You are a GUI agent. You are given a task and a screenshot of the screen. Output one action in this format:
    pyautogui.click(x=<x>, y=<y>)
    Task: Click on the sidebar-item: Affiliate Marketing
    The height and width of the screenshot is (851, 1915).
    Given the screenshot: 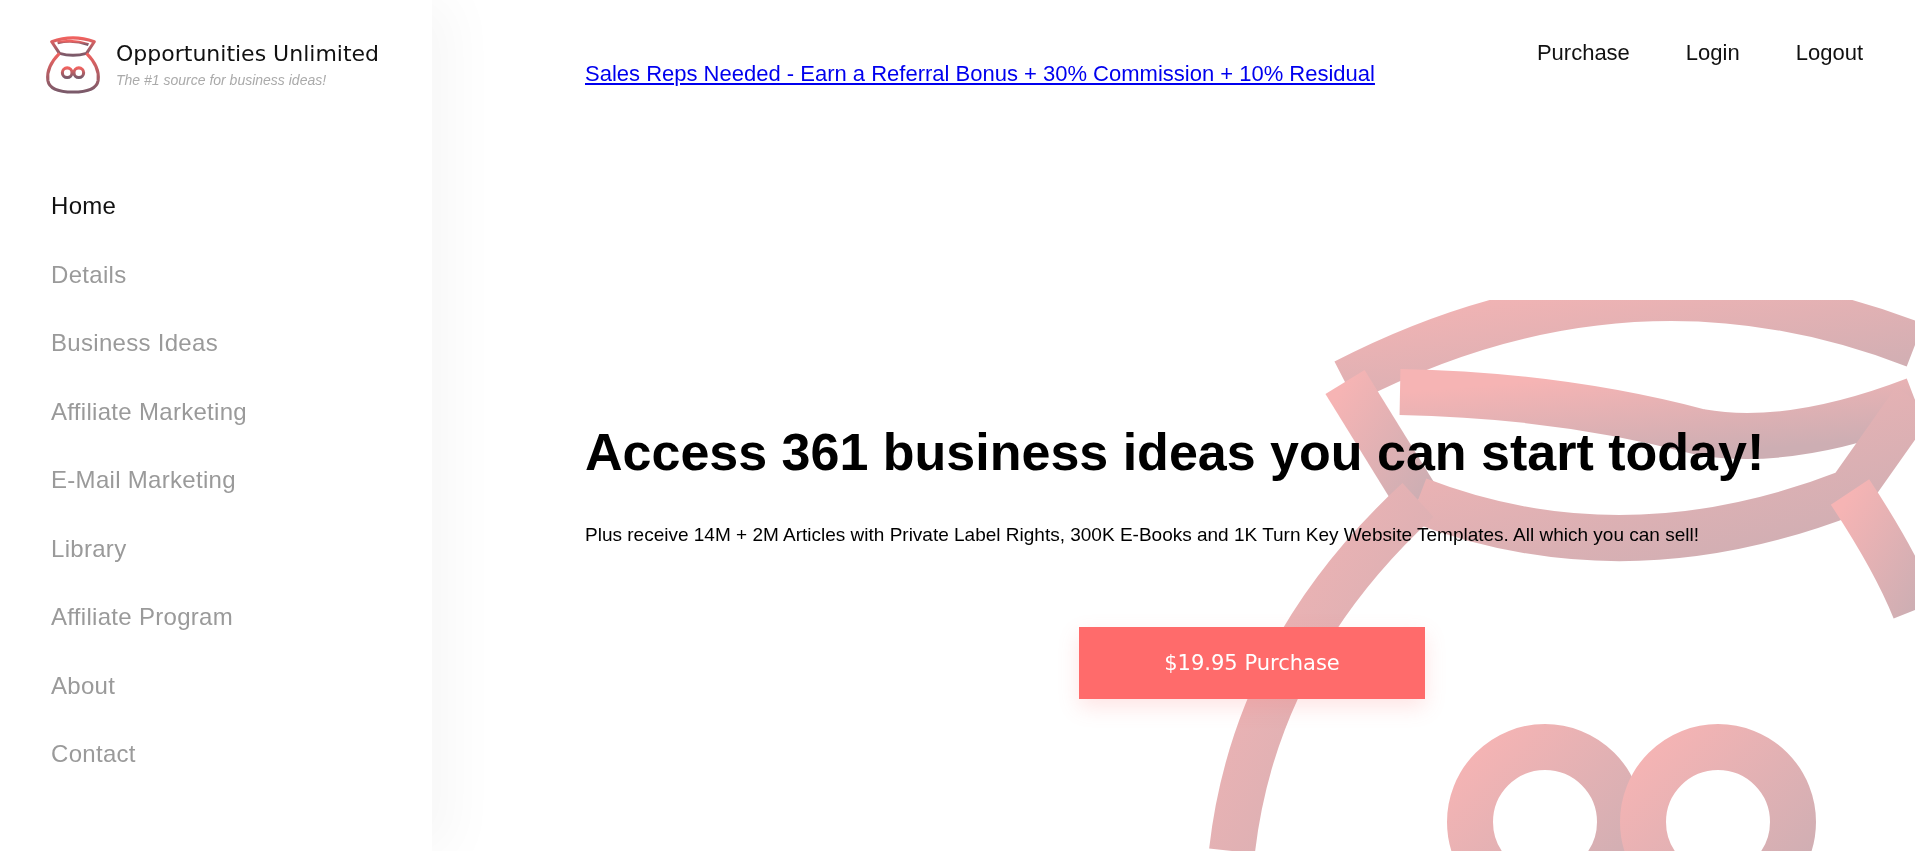 What is the action you would take?
    pyautogui.click(x=149, y=411)
    